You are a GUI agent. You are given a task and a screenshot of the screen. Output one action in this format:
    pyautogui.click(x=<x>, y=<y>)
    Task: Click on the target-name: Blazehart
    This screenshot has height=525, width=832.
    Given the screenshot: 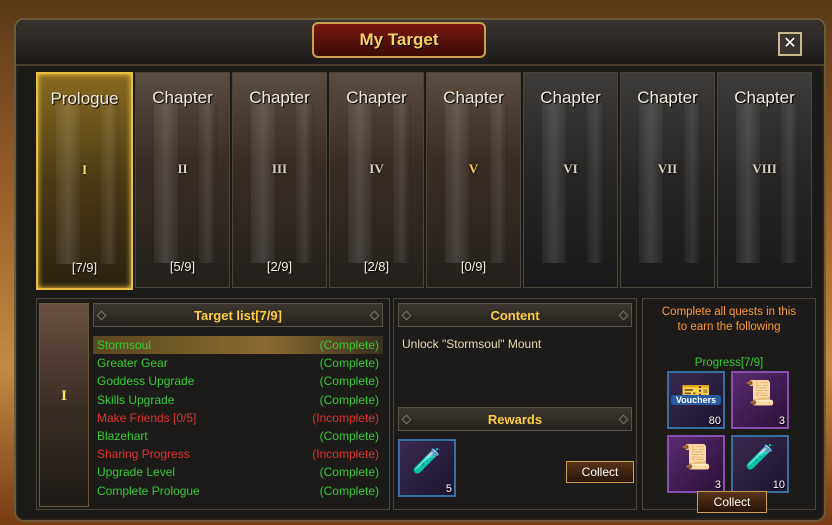 What is the action you would take?
    pyautogui.click(x=122, y=436)
    